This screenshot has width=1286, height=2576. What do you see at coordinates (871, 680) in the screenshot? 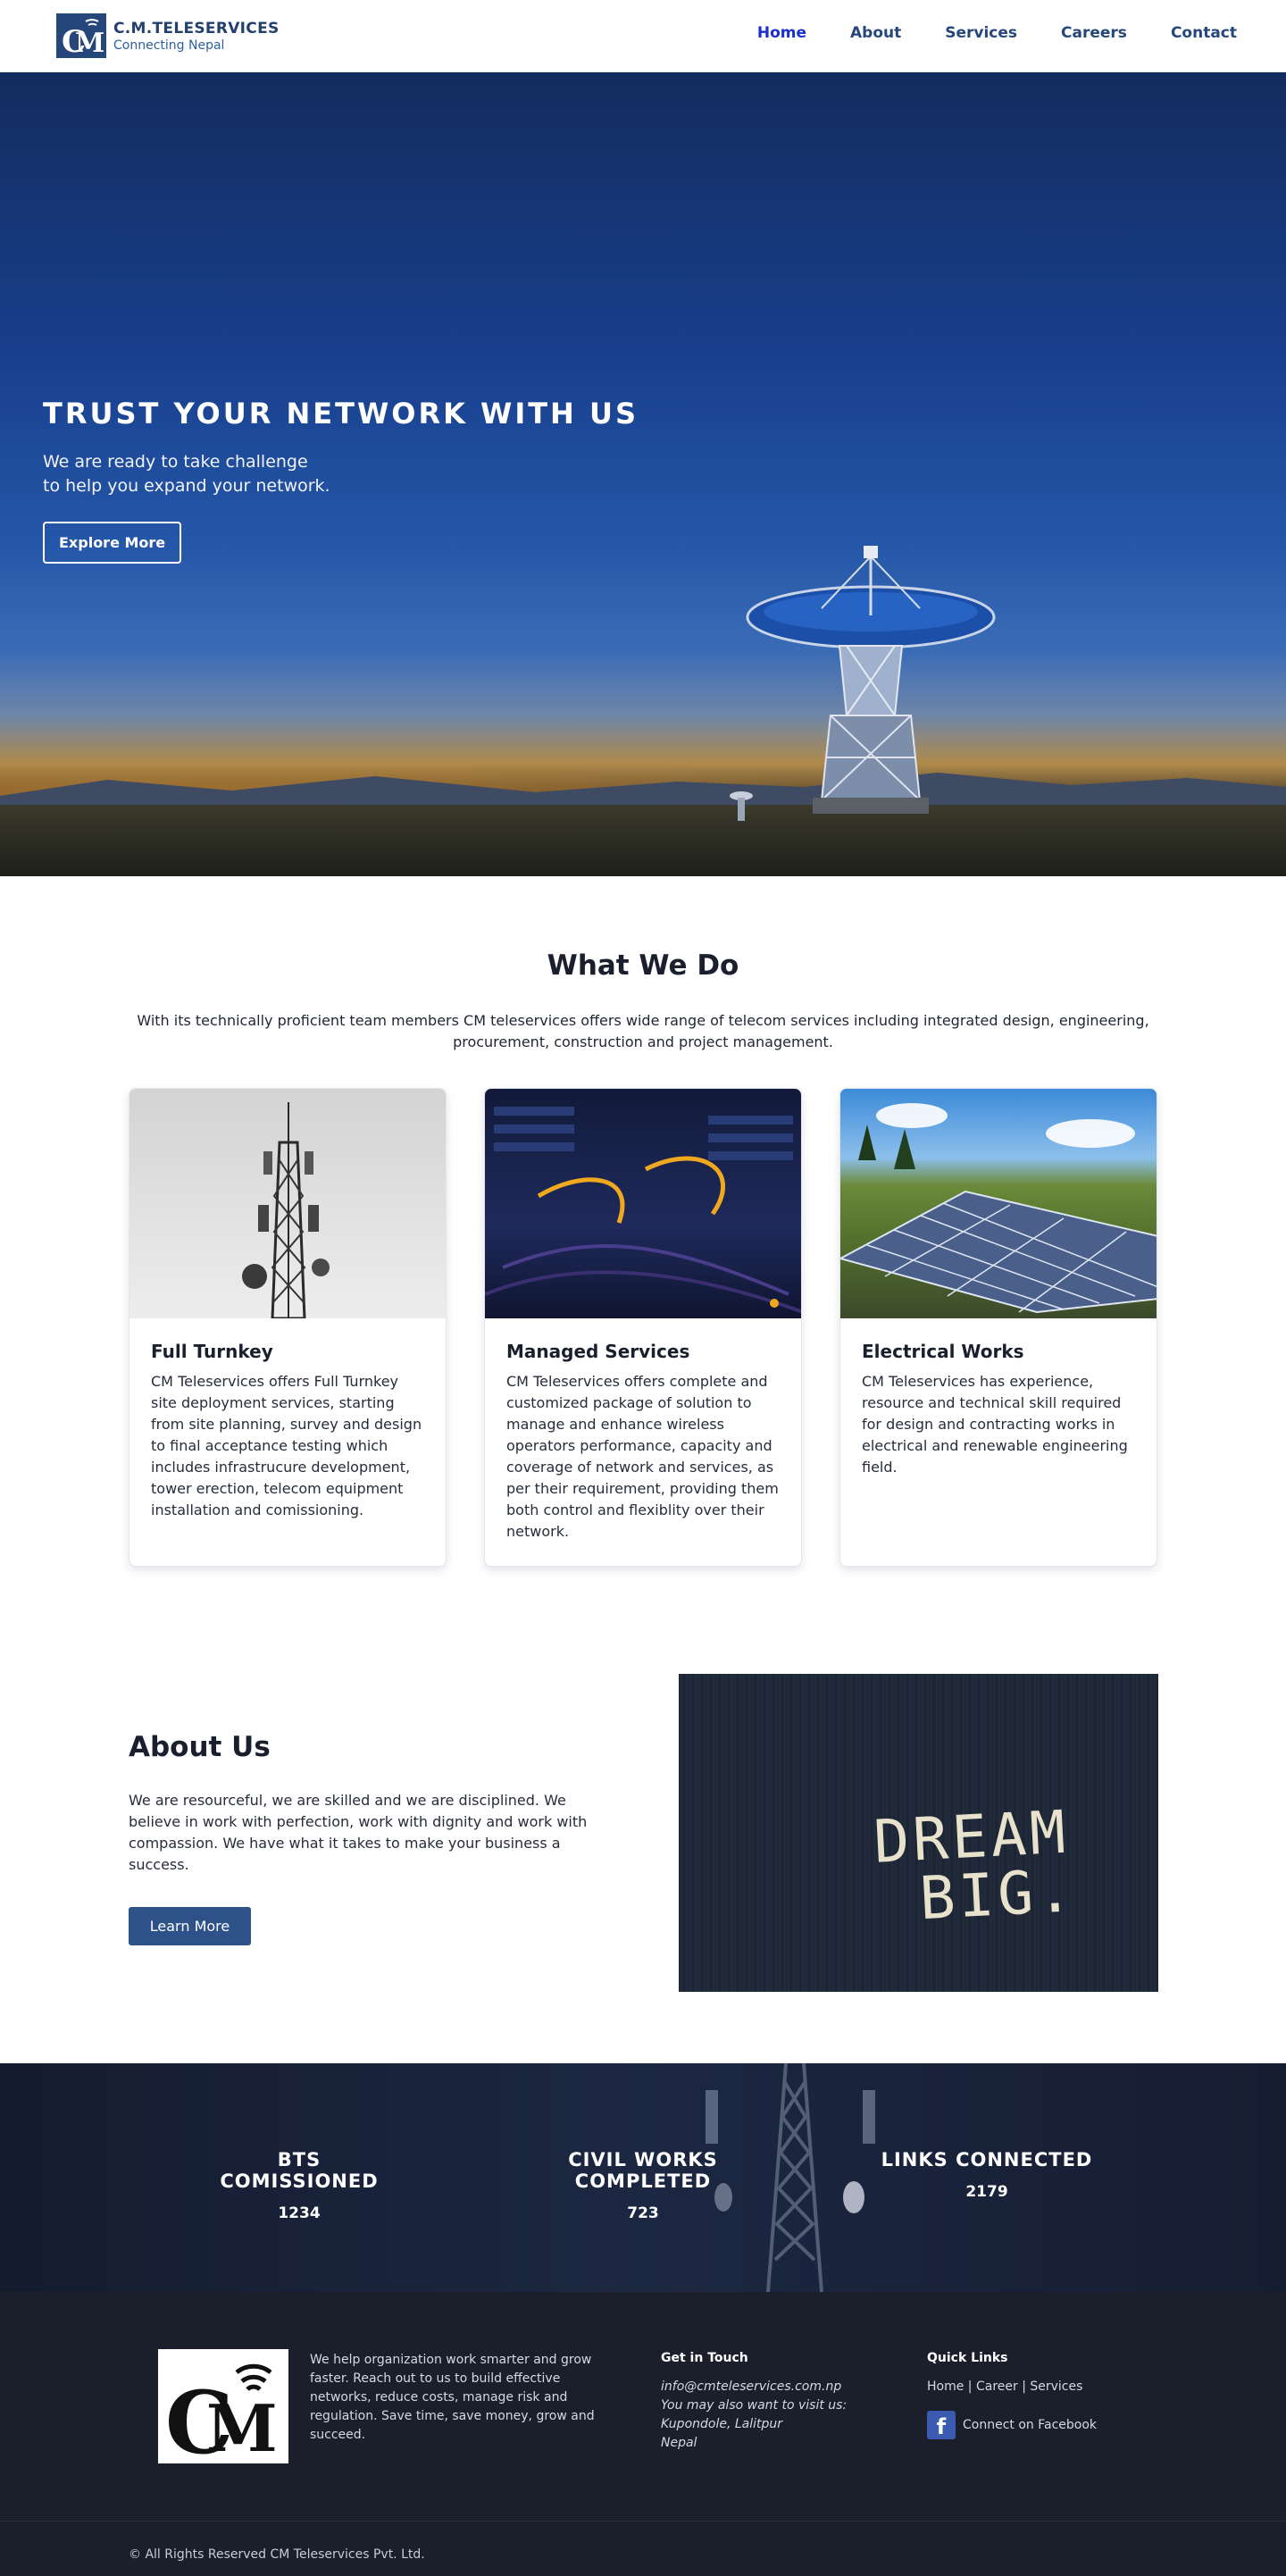
I see `satellite-dish-image` at bounding box center [871, 680].